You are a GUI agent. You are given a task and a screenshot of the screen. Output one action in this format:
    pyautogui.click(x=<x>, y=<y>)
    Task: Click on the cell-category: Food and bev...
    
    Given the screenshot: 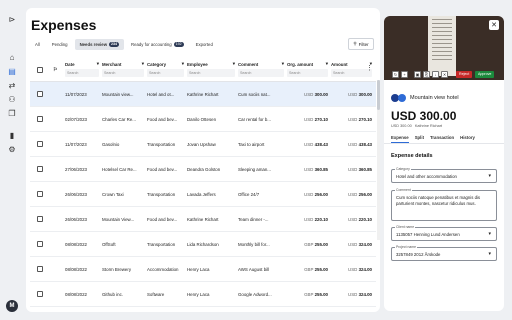 What is the action you would take?
    pyautogui.click(x=162, y=219)
    